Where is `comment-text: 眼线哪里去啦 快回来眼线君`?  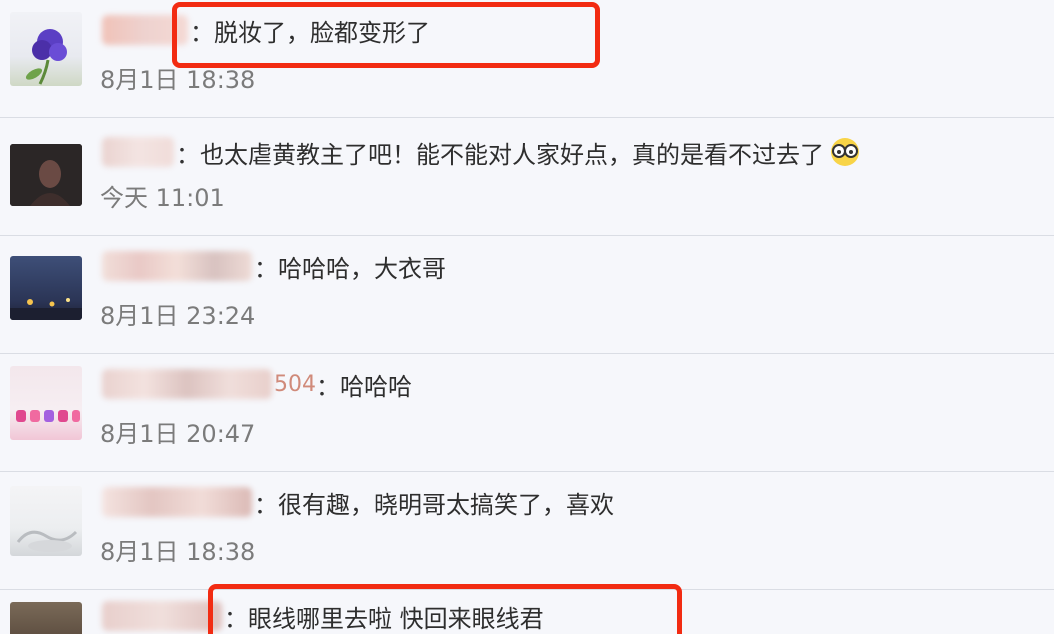
comment-text: 眼线哪里去啦 快回来眼线君 is located at coordinates (396, 618).